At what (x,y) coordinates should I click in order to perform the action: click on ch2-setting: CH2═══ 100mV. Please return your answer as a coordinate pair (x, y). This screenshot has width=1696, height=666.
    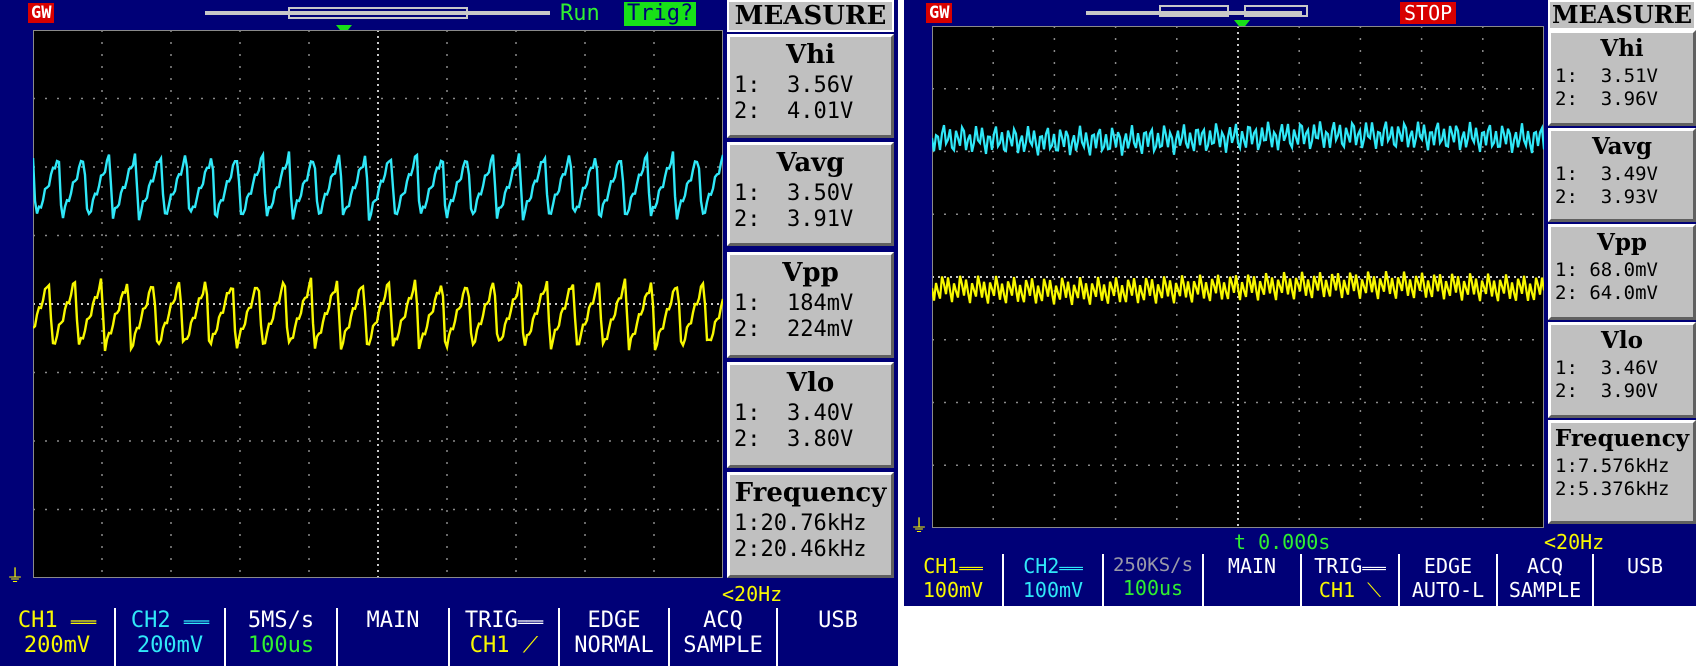
    Looking at the image, I should click on (1054, 580).